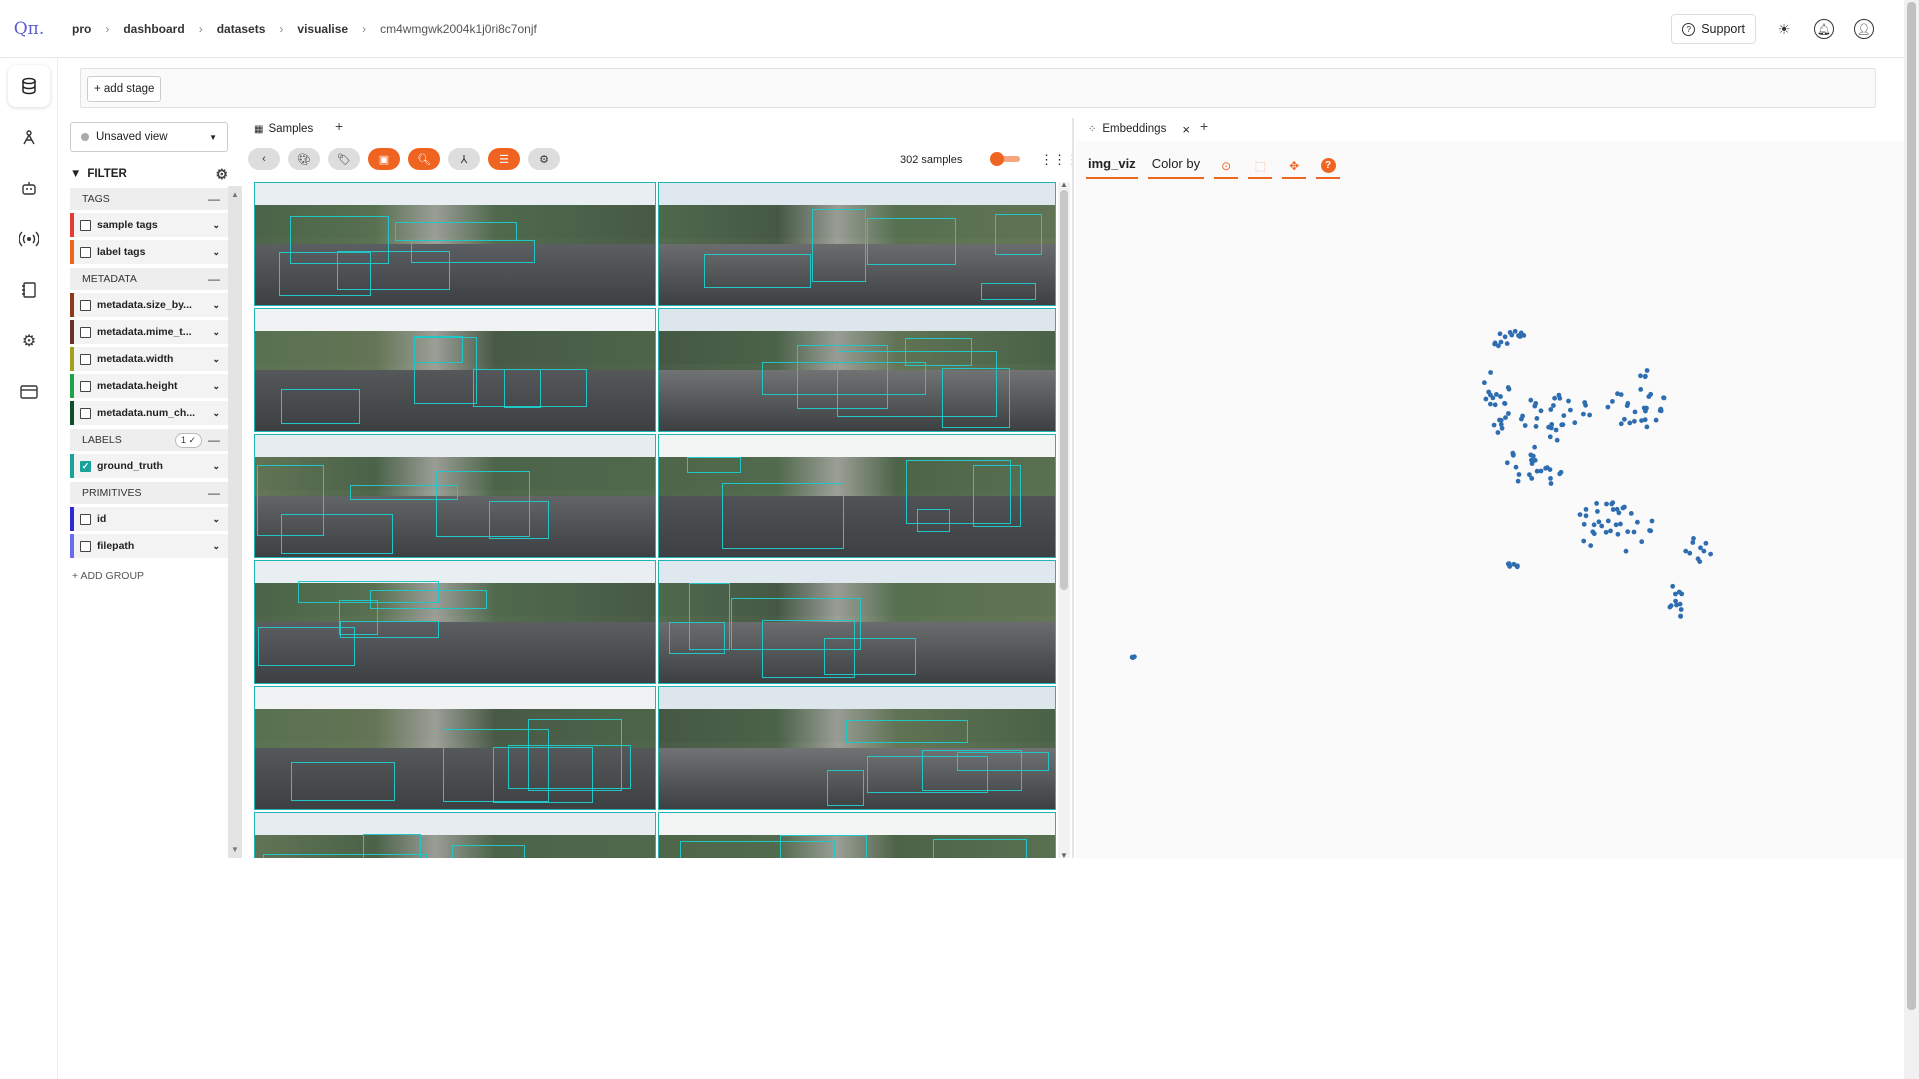  What do you see at coordinates (1713, 29) in the screenshot?
I see `support-button: ? Support` at bounding box center [1713, 29].